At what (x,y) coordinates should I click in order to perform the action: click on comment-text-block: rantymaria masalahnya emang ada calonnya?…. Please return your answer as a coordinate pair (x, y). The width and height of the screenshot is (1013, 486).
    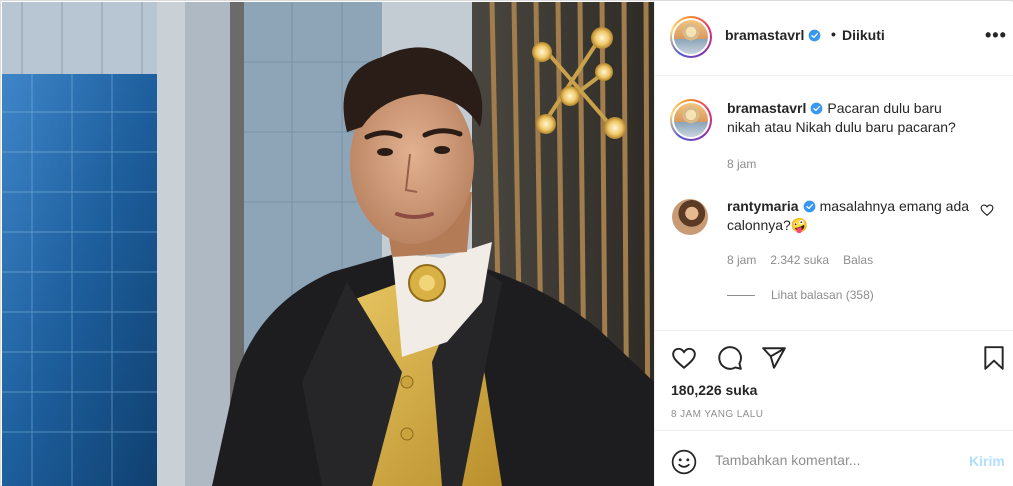
    Looking at the image, I should click on (849, 216).